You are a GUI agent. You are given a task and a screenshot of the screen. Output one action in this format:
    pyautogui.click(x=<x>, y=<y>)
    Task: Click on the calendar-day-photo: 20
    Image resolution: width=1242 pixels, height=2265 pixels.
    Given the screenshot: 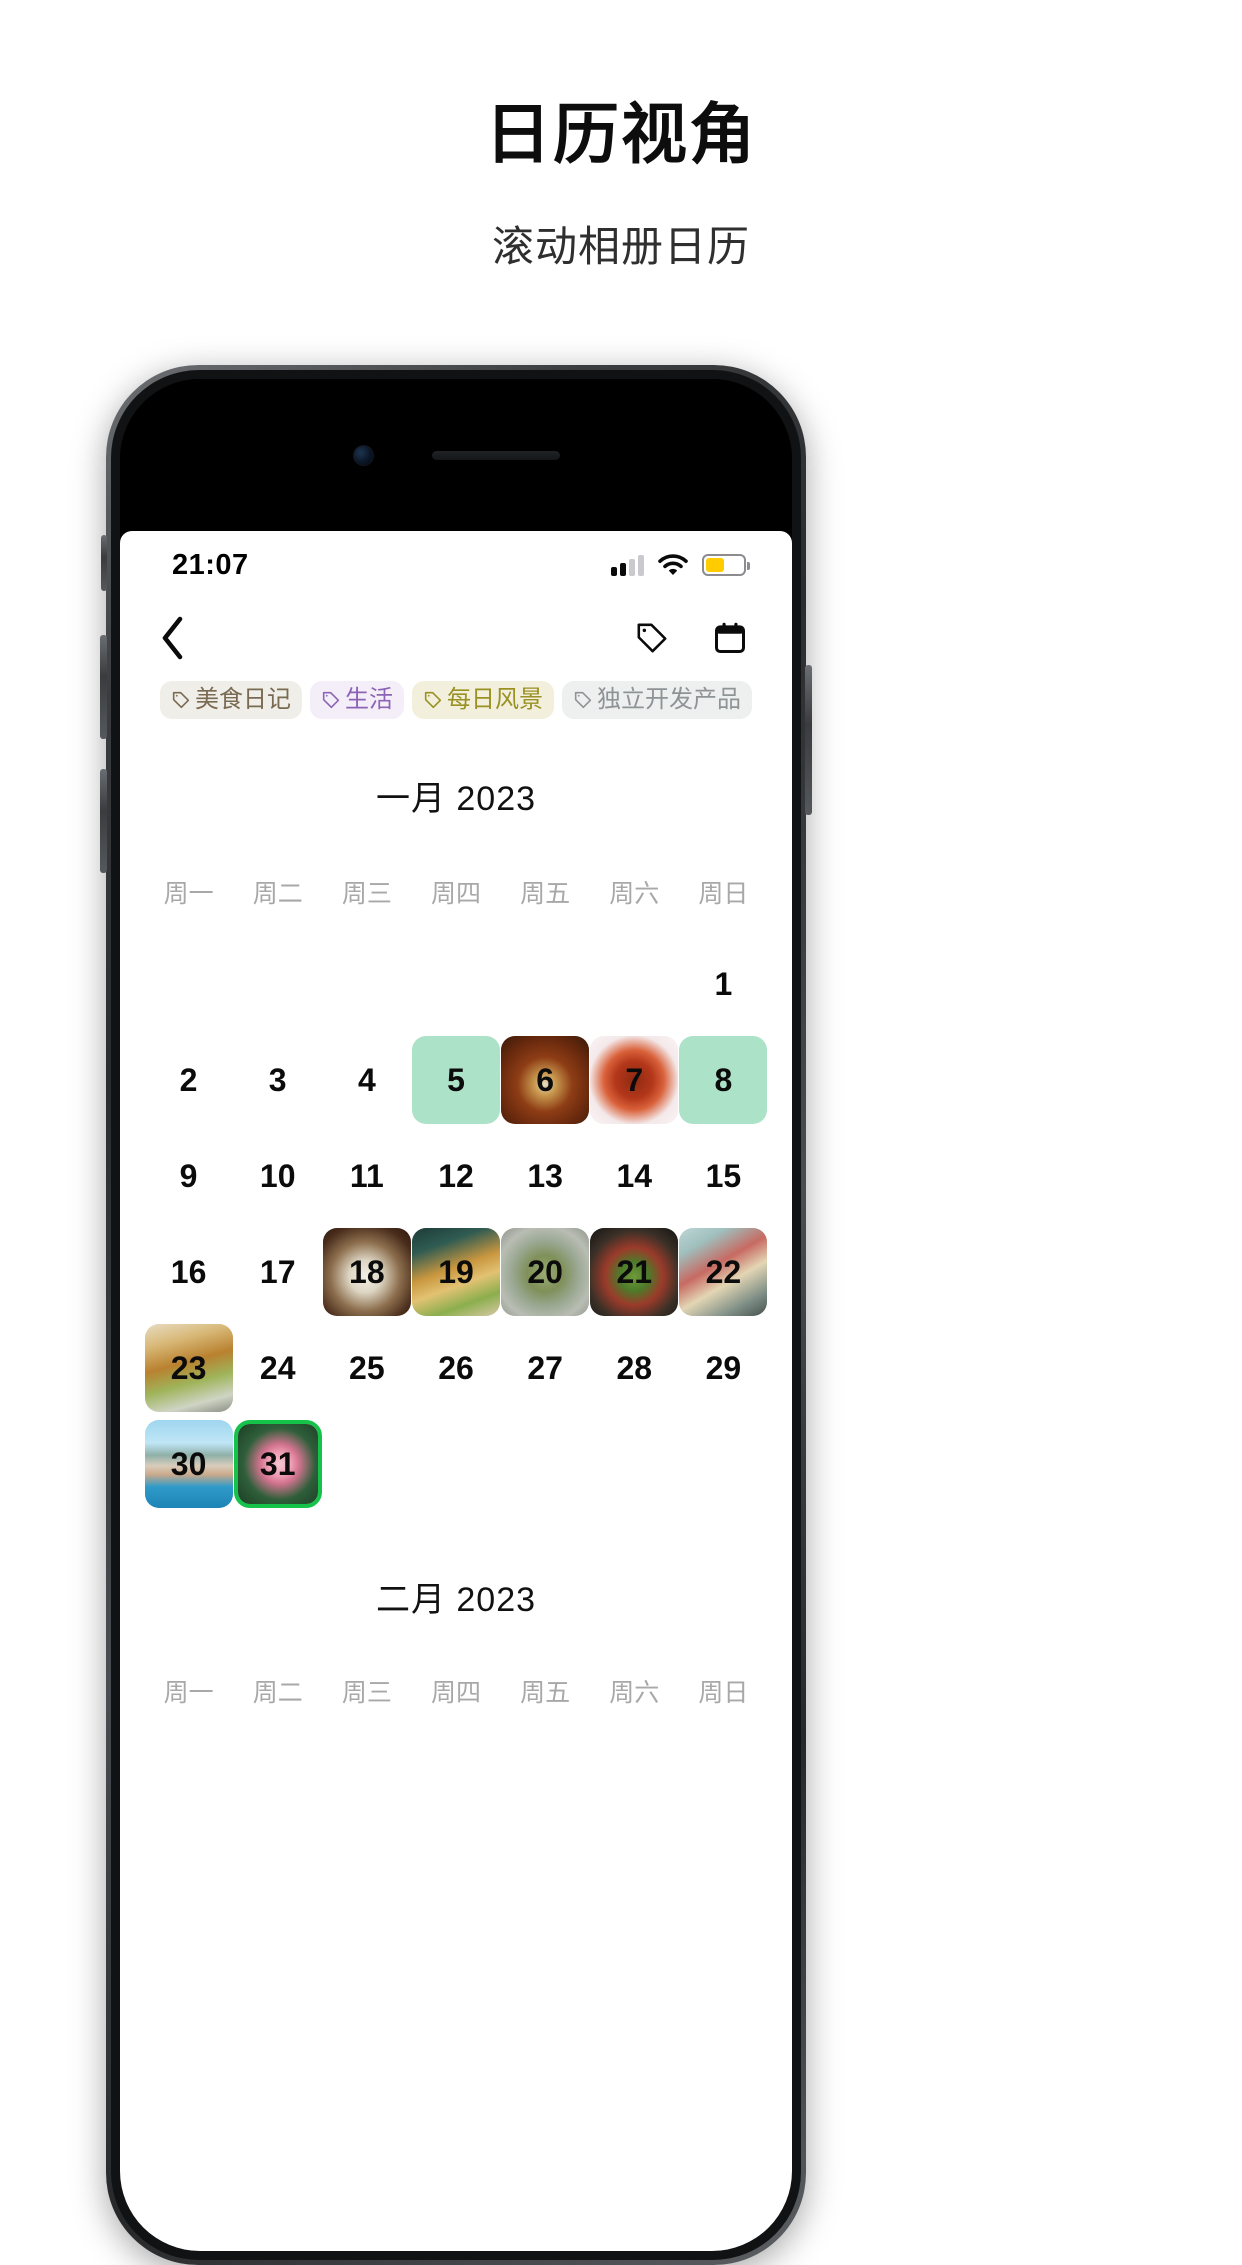 What is the action you would take?
    pyautogui.click(x=545, y=1272)
    